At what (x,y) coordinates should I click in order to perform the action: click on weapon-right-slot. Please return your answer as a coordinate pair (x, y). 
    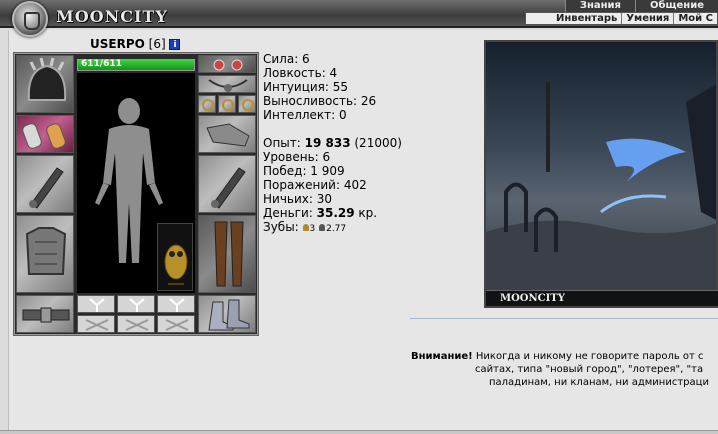
    Looking at the image, I should click on (227, 184).